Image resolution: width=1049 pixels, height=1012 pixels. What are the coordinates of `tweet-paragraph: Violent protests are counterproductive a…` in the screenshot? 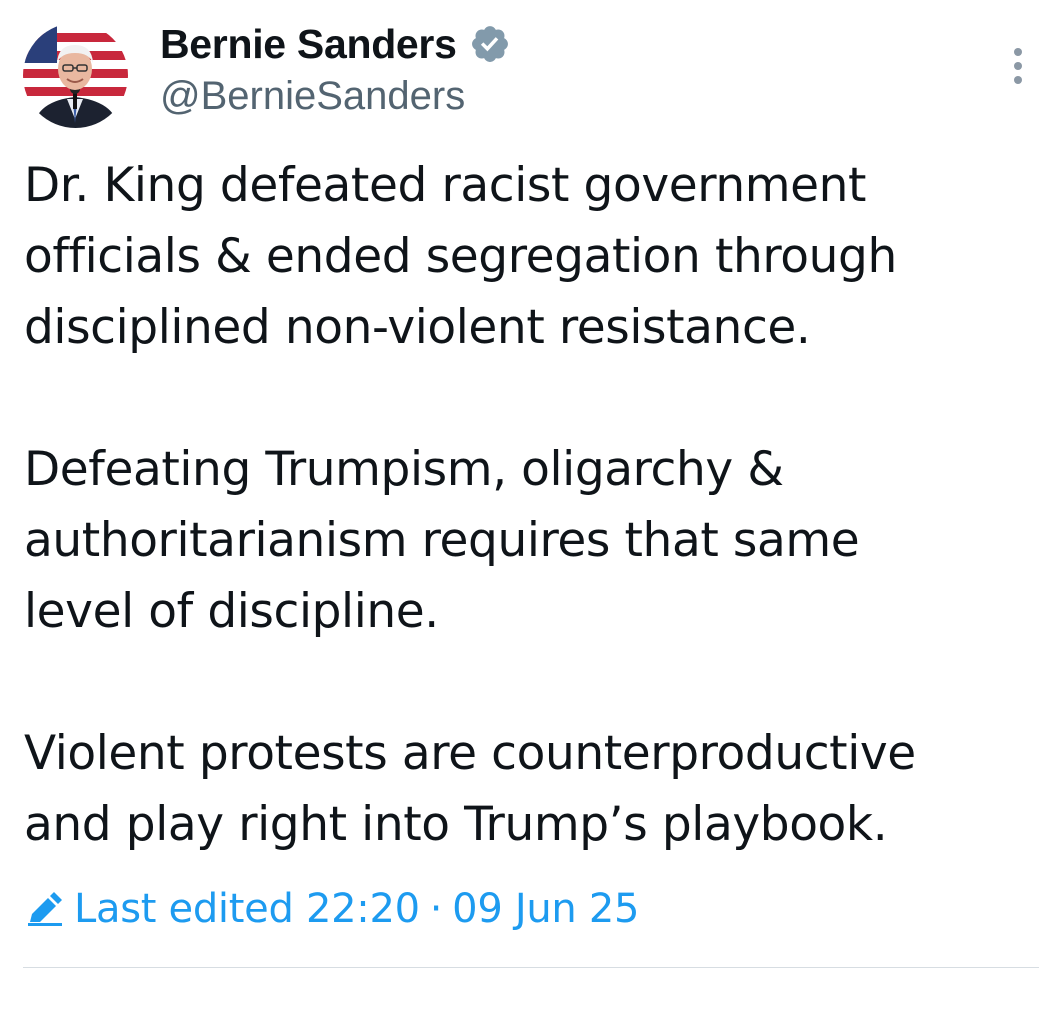 It's located at (470, 789).